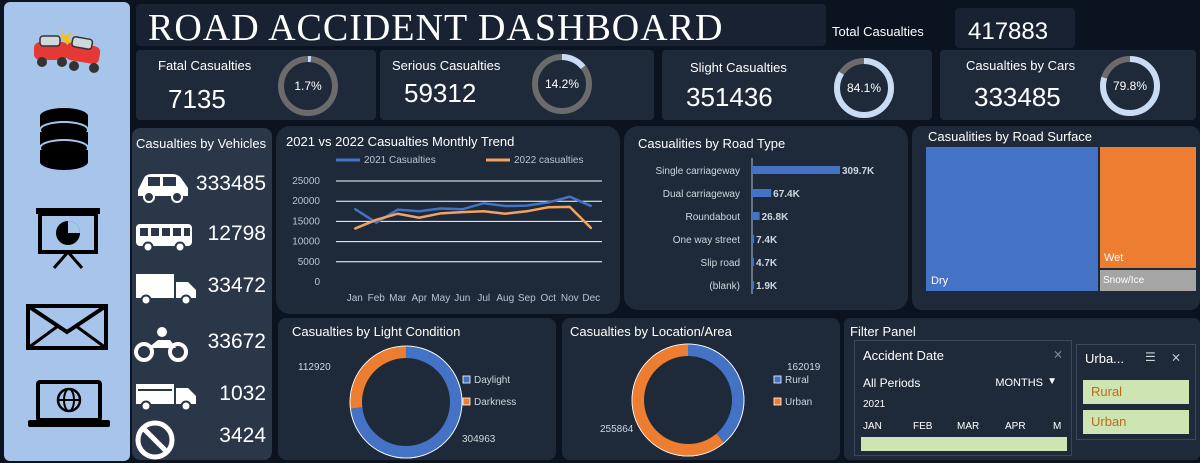  I want to click on vehicle-value: 33472, so click(236, 285).